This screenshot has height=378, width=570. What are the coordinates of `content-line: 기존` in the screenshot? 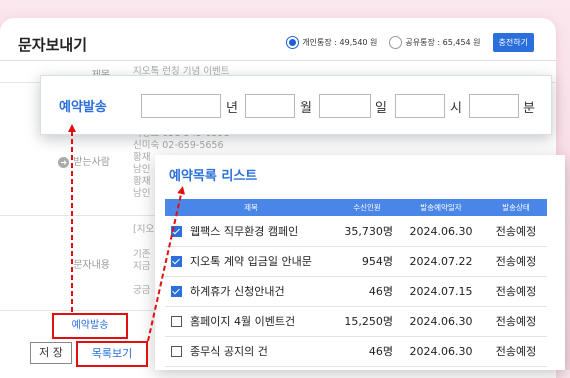 It's located at (142, 254).